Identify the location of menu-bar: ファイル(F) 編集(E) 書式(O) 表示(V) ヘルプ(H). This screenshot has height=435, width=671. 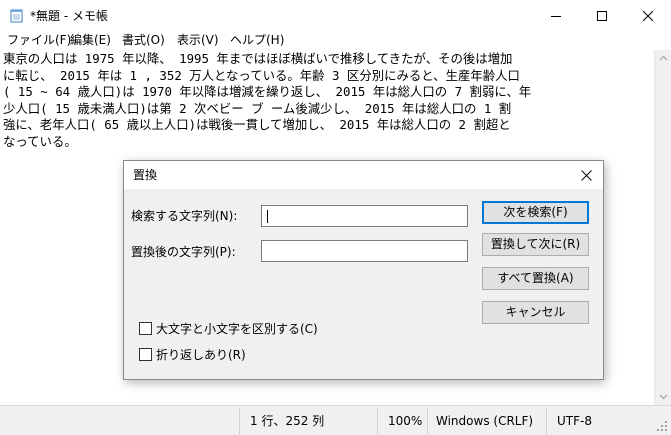
(335, 40).